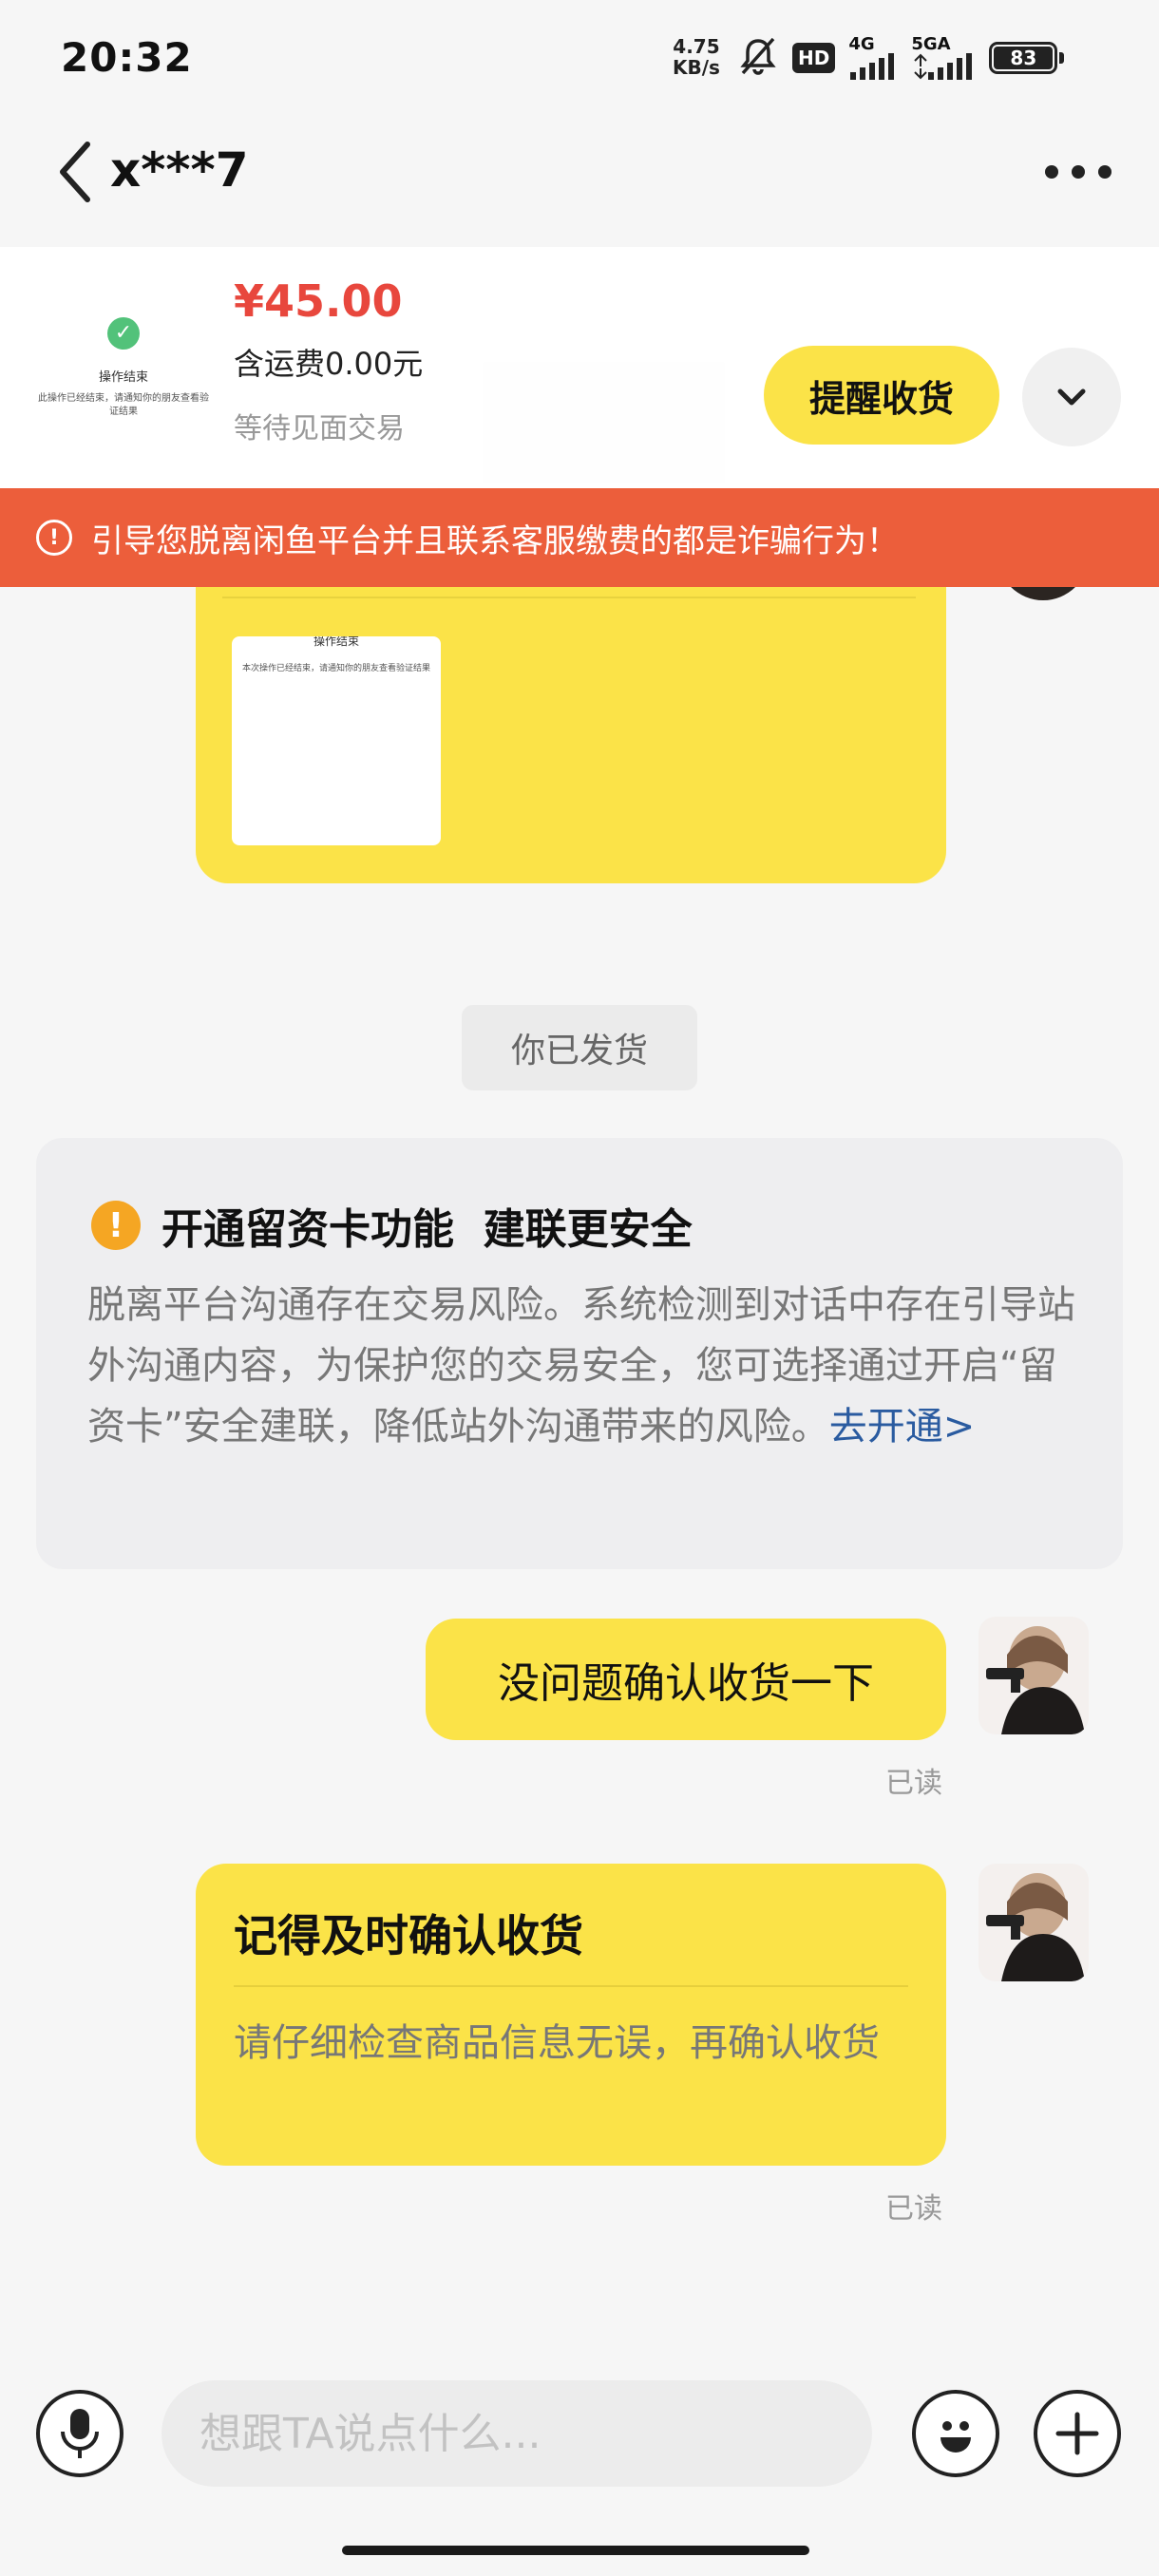  What do you see at coordinates (557, 2043) in the screenshot?
I see `message-card-body: 请仔细检查商品信息无误，再确认收货` at bounding box center [557, 2043].